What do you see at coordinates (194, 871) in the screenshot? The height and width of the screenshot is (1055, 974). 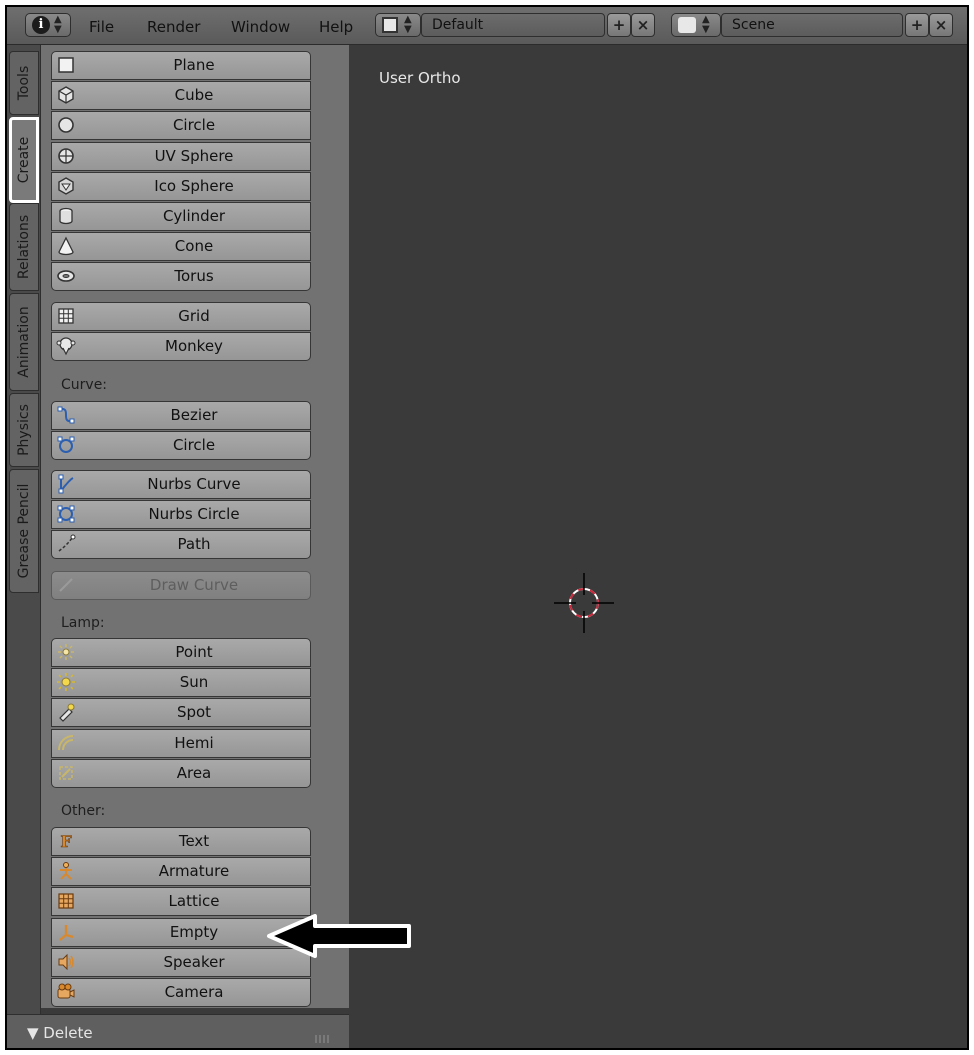 I see `armature-label: Armature` at bounding box center [194, 871].